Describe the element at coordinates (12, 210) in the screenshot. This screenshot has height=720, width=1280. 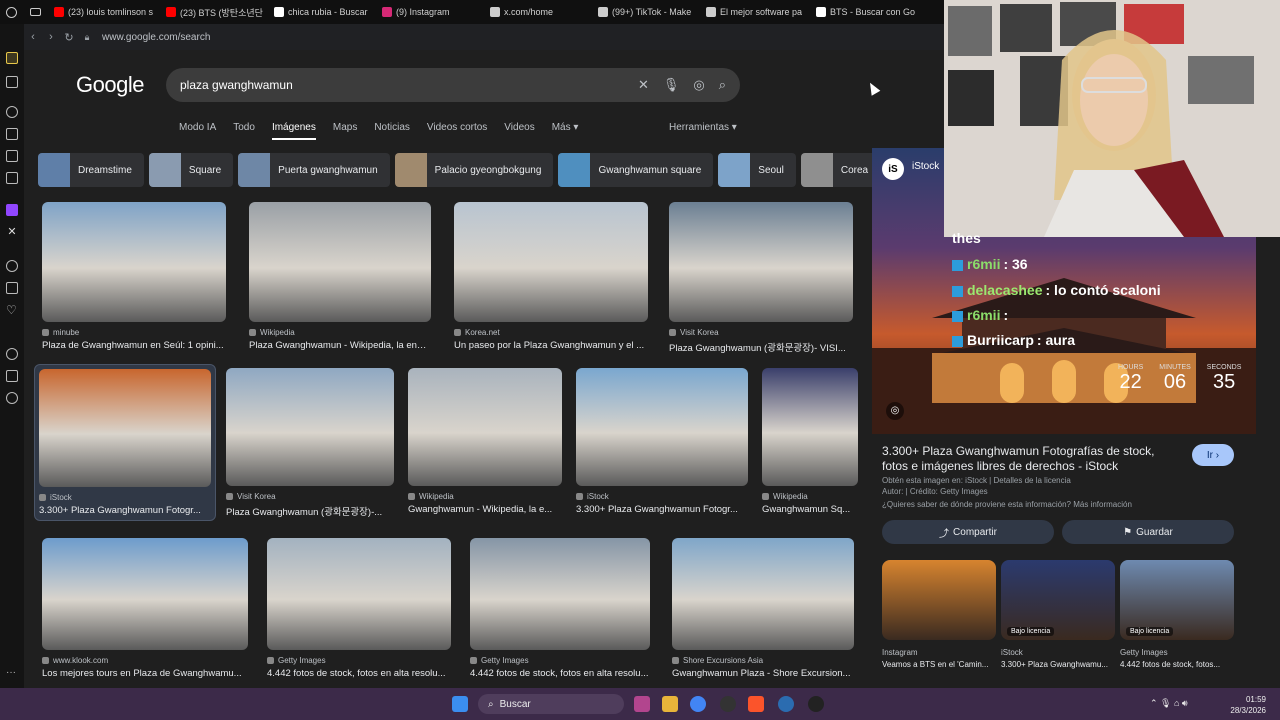
I see `twitch-icon` at that location.